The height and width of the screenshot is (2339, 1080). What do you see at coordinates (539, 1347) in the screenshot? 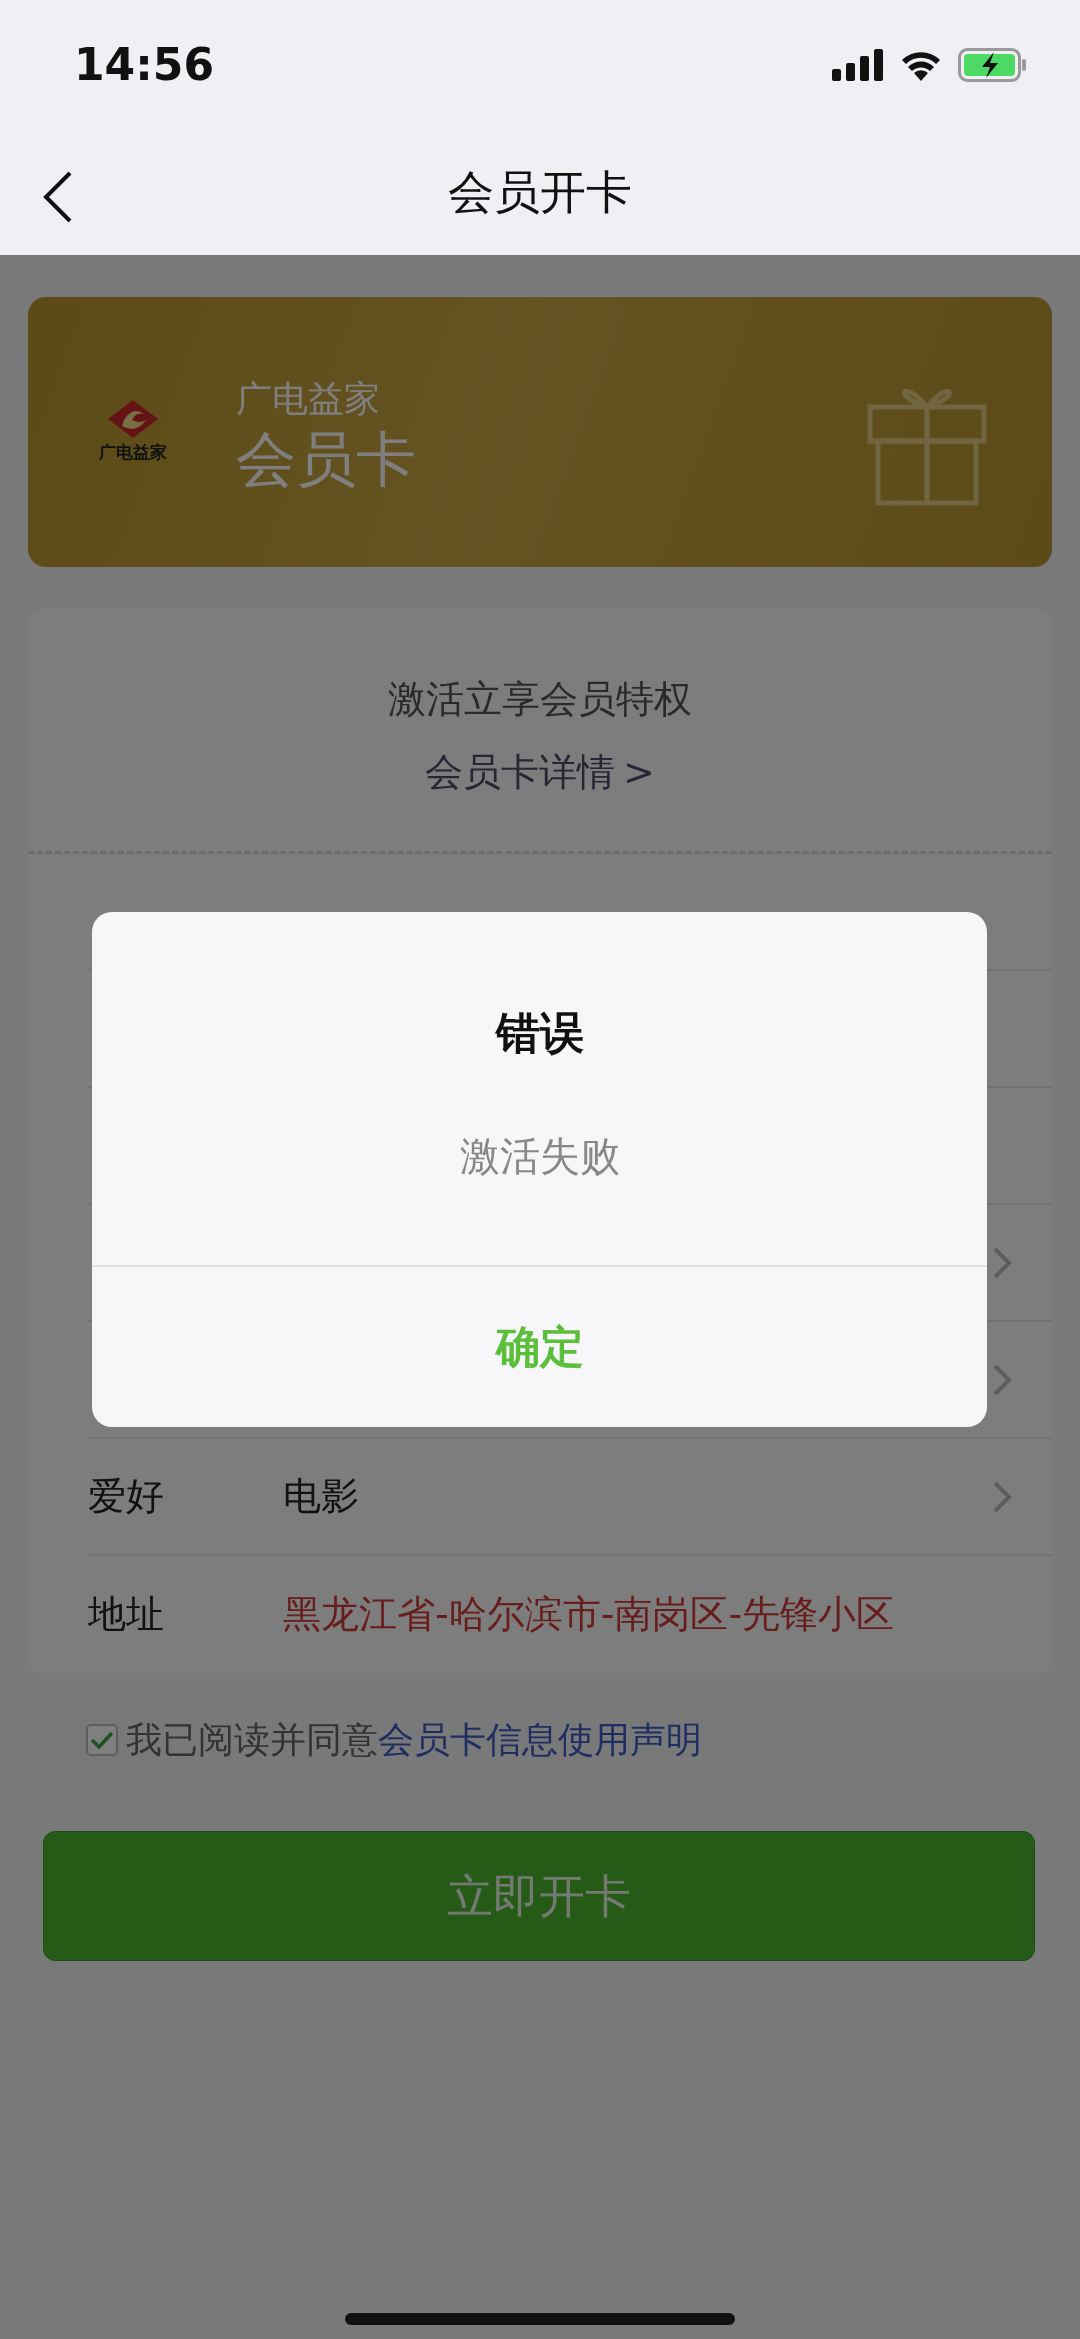
I see `confirm-button: 确定` at bounding box center [539, 1347].